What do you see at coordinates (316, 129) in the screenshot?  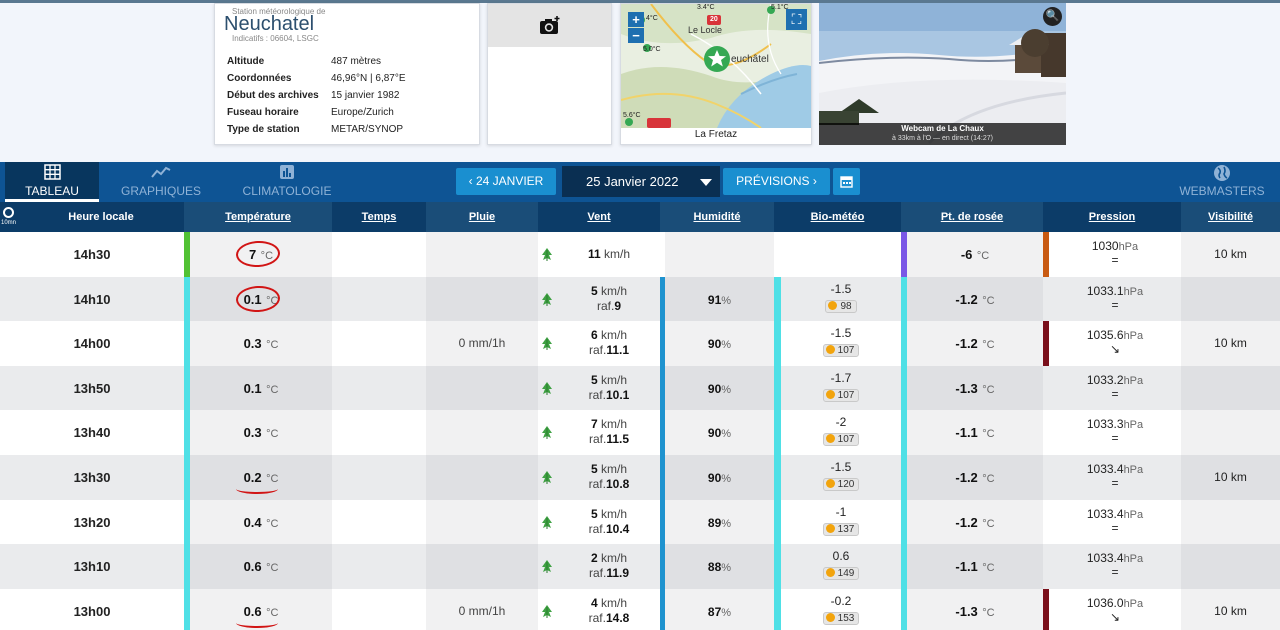 I see `station-row-type: Type de station METAR/SYNOP` at bounding box center [316, 129].